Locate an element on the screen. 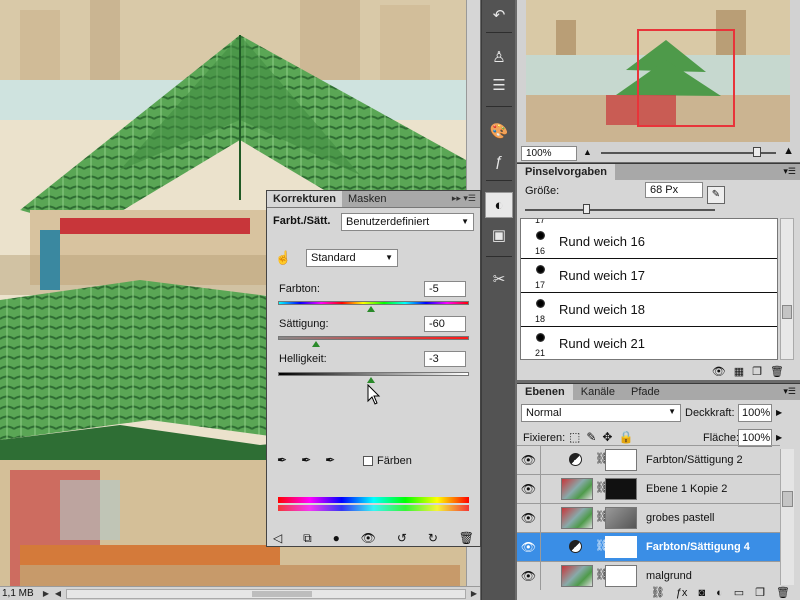 The width and height of the screenshot is (800, 600). hue-slider-track is located at coordinates (373, 303).